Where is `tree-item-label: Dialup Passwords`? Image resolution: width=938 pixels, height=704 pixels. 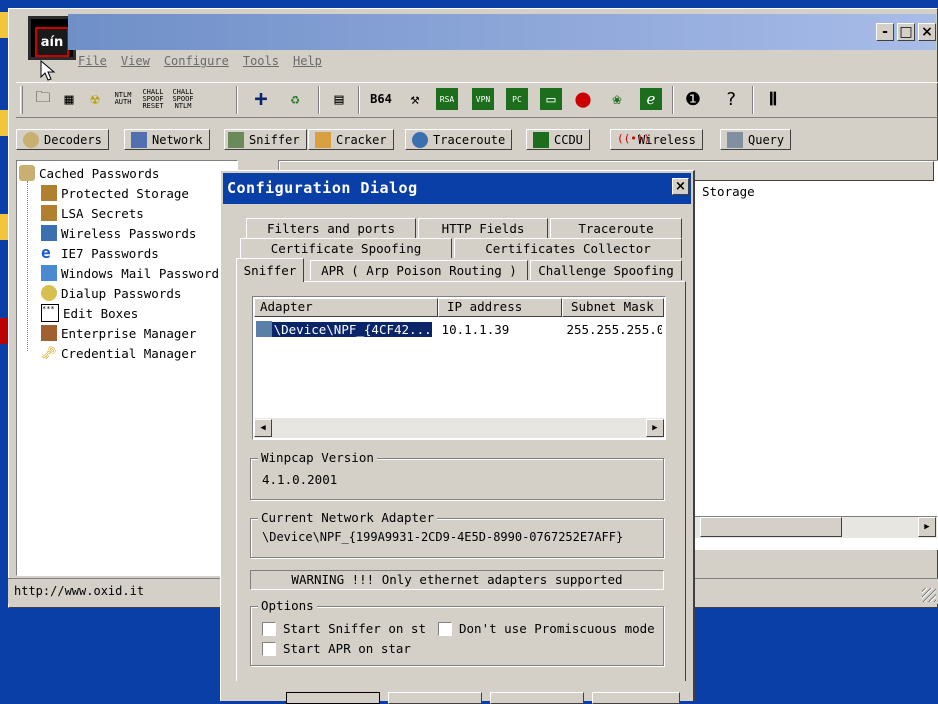 tree-item-label: Dialup Passwords is located at coordinates (121, 293).